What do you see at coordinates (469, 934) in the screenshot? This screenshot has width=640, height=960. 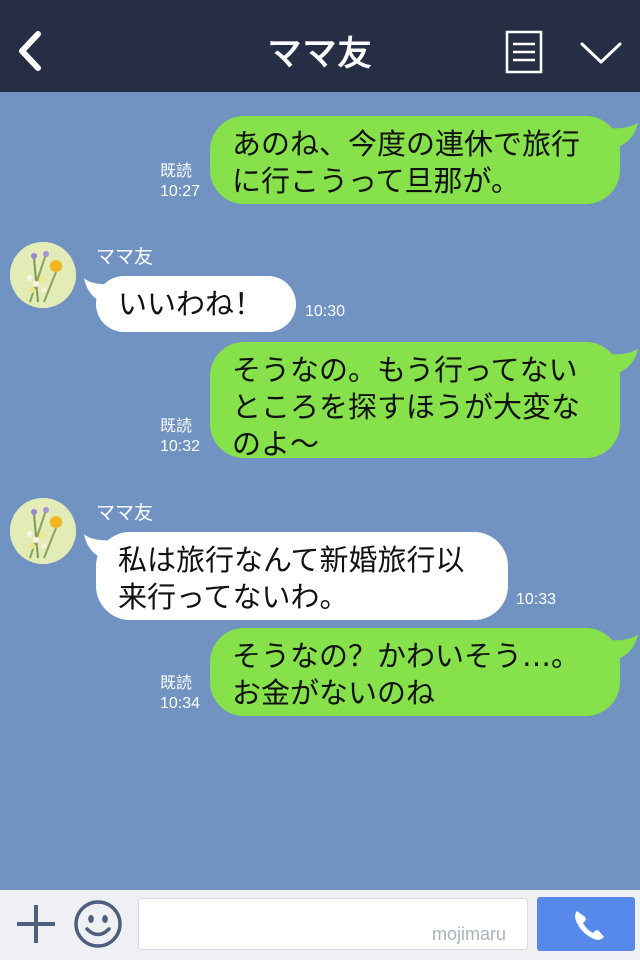 I see `watermark: mojimaru` at bounding box center [469, 934].